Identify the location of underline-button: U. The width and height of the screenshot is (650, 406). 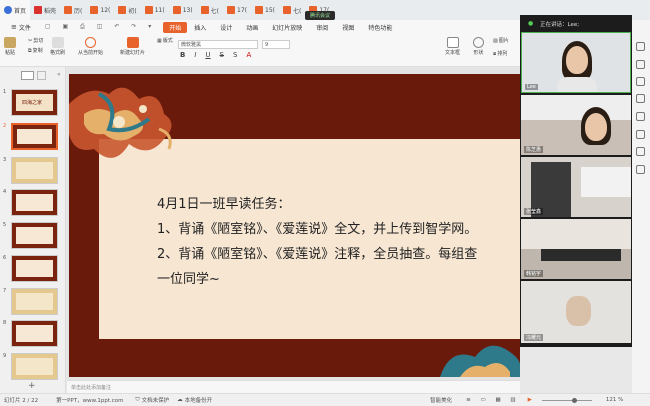
(207, 55).